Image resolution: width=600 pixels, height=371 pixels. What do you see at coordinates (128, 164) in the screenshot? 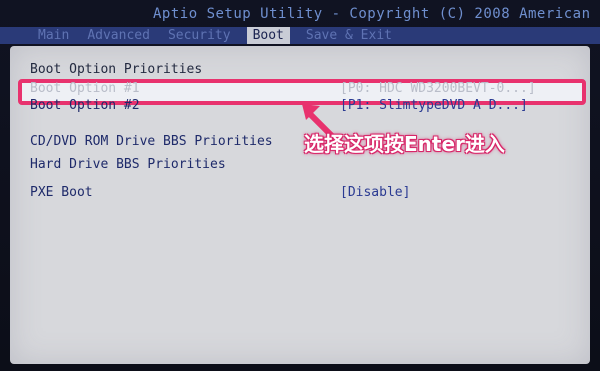
I see `hard-drive-bbs-priorities: Hard Drive BBS Priorities` at bounding box center [128, 164].